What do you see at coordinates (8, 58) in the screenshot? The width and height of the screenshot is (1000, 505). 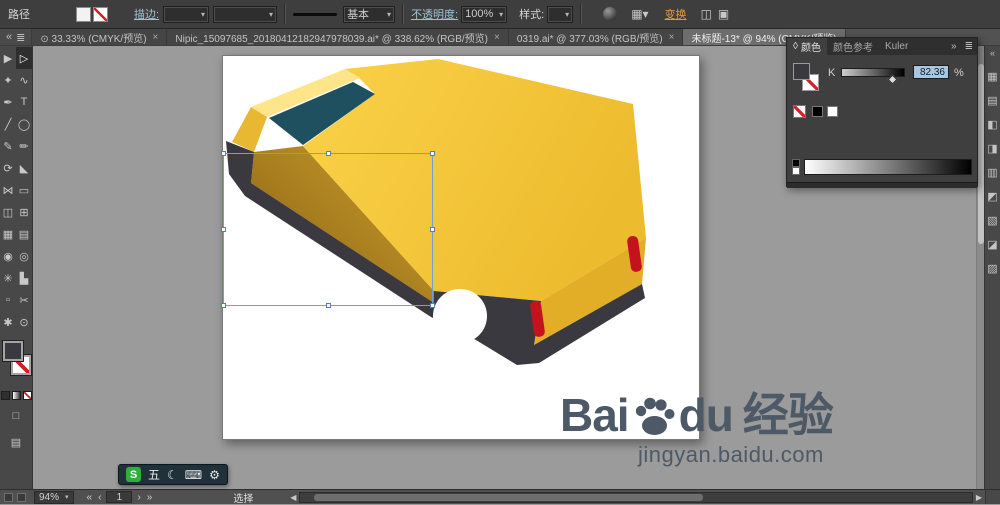 I see `selection-tool: ▶` at bounding box center [8, 58].